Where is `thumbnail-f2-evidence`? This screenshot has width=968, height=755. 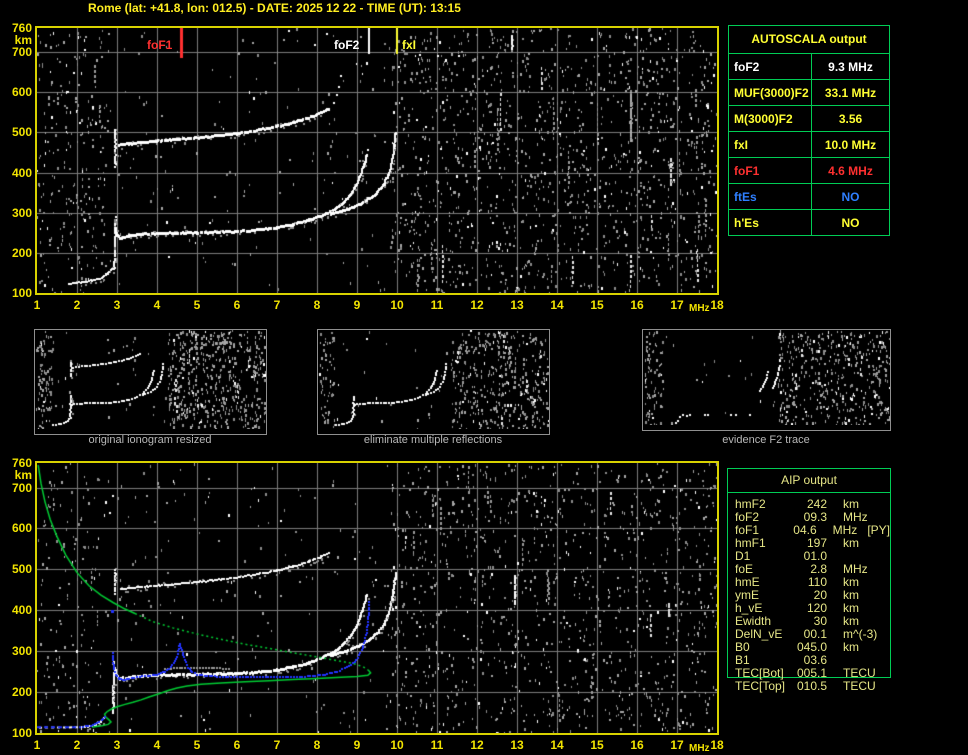
thumbnail-f2-evidence is located at coordinates (766, 380).